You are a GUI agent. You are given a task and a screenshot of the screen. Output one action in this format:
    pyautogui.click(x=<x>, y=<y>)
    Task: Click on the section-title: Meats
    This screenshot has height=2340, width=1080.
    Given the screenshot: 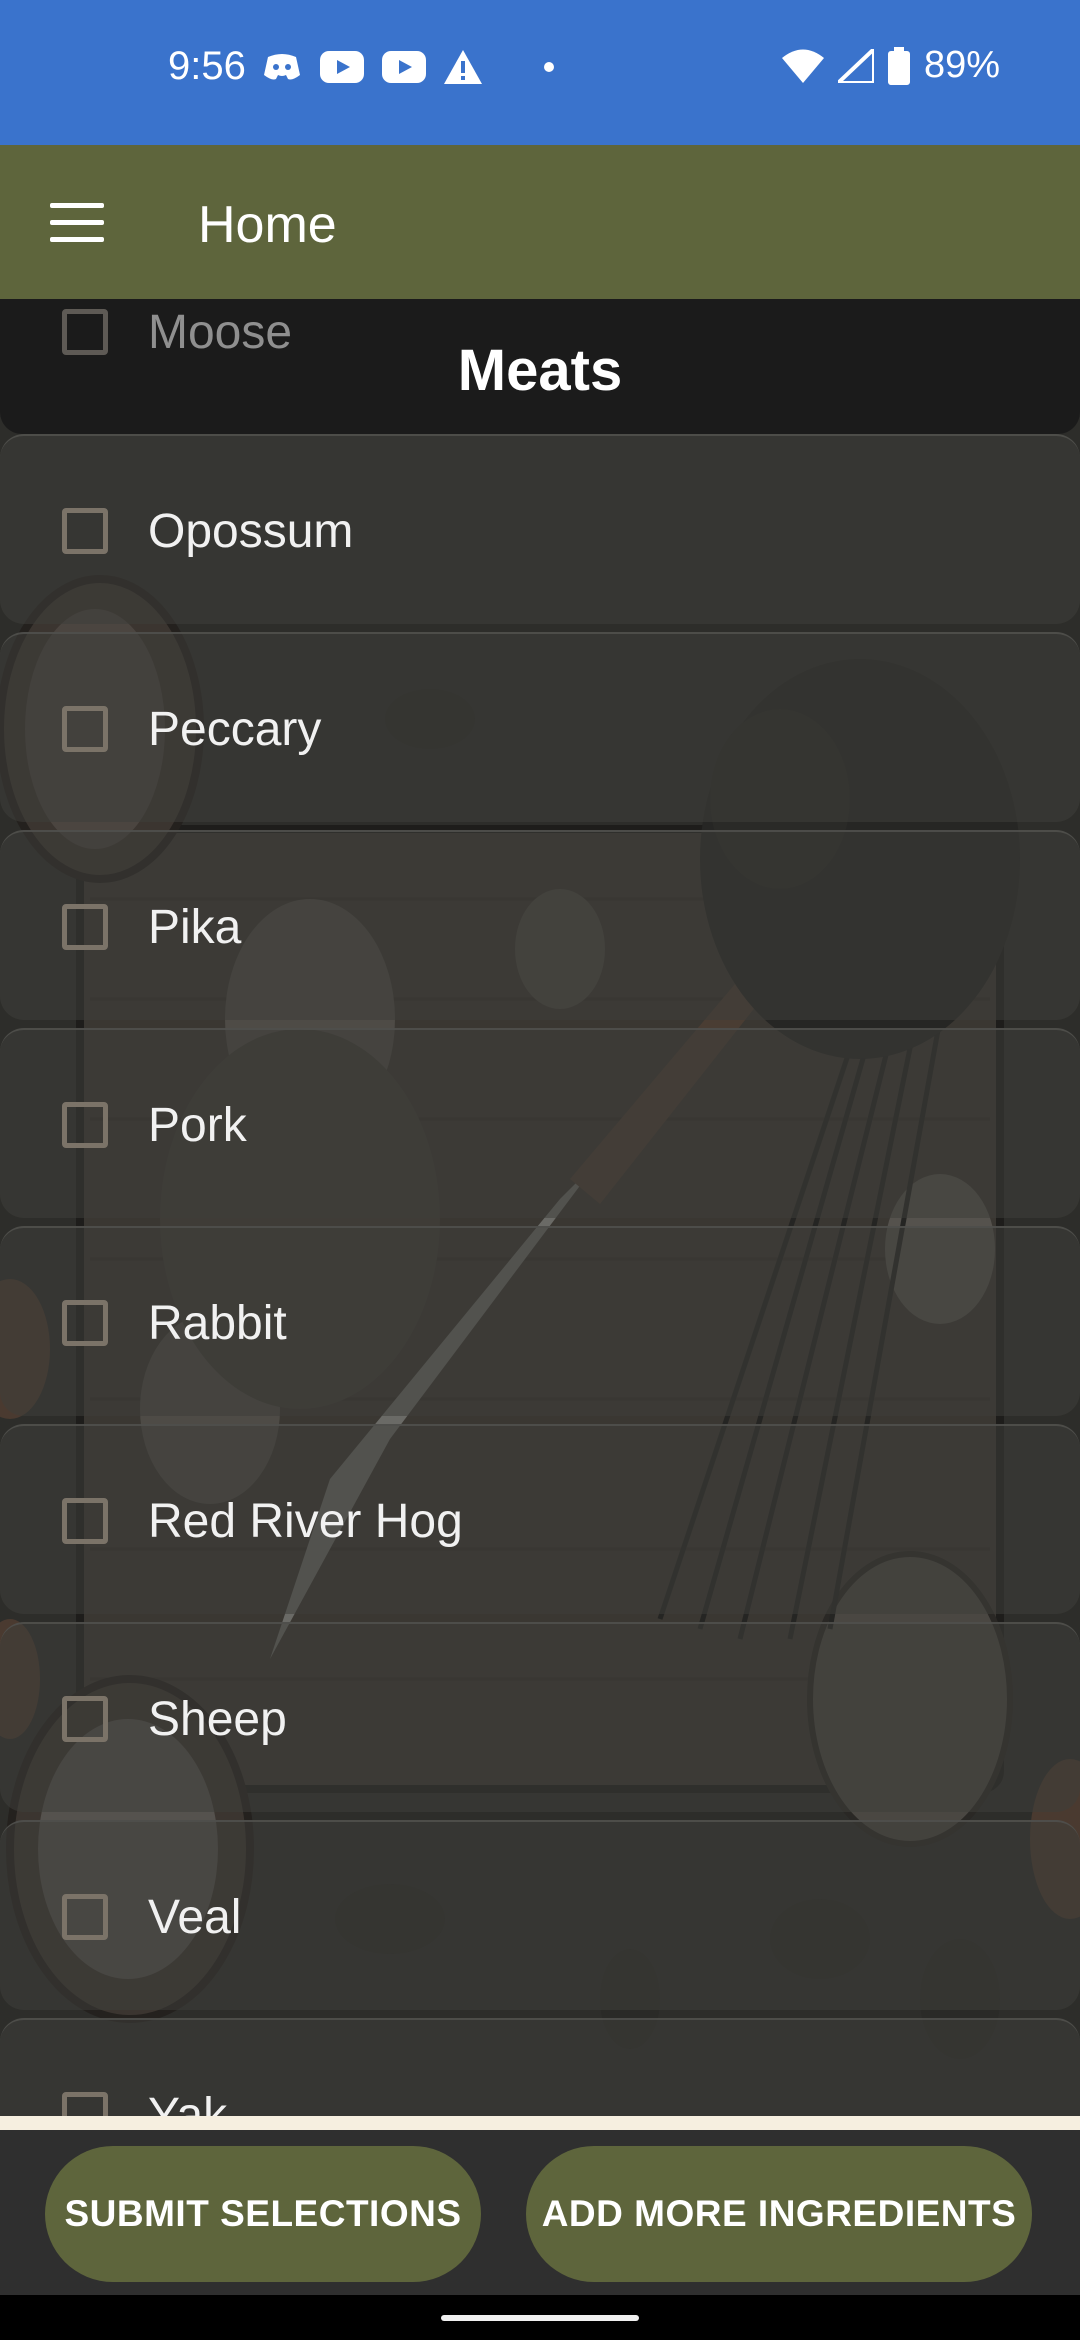 What is the action you would take?
    pyautogui.click(x=540, y=370)
    